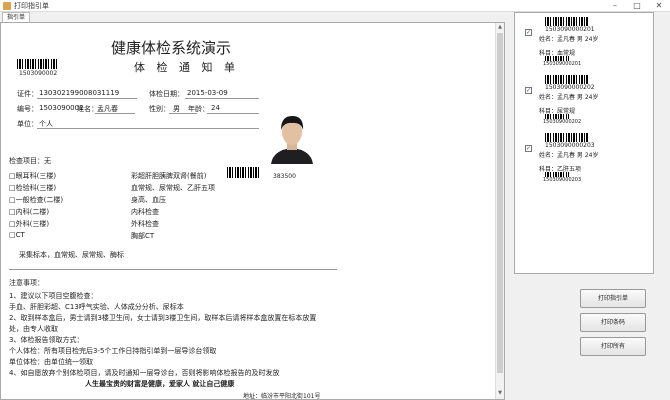  Describe the element at coordinates (562, 64) in the screenshot. I see `card-small-code: 150309000201` at that location.